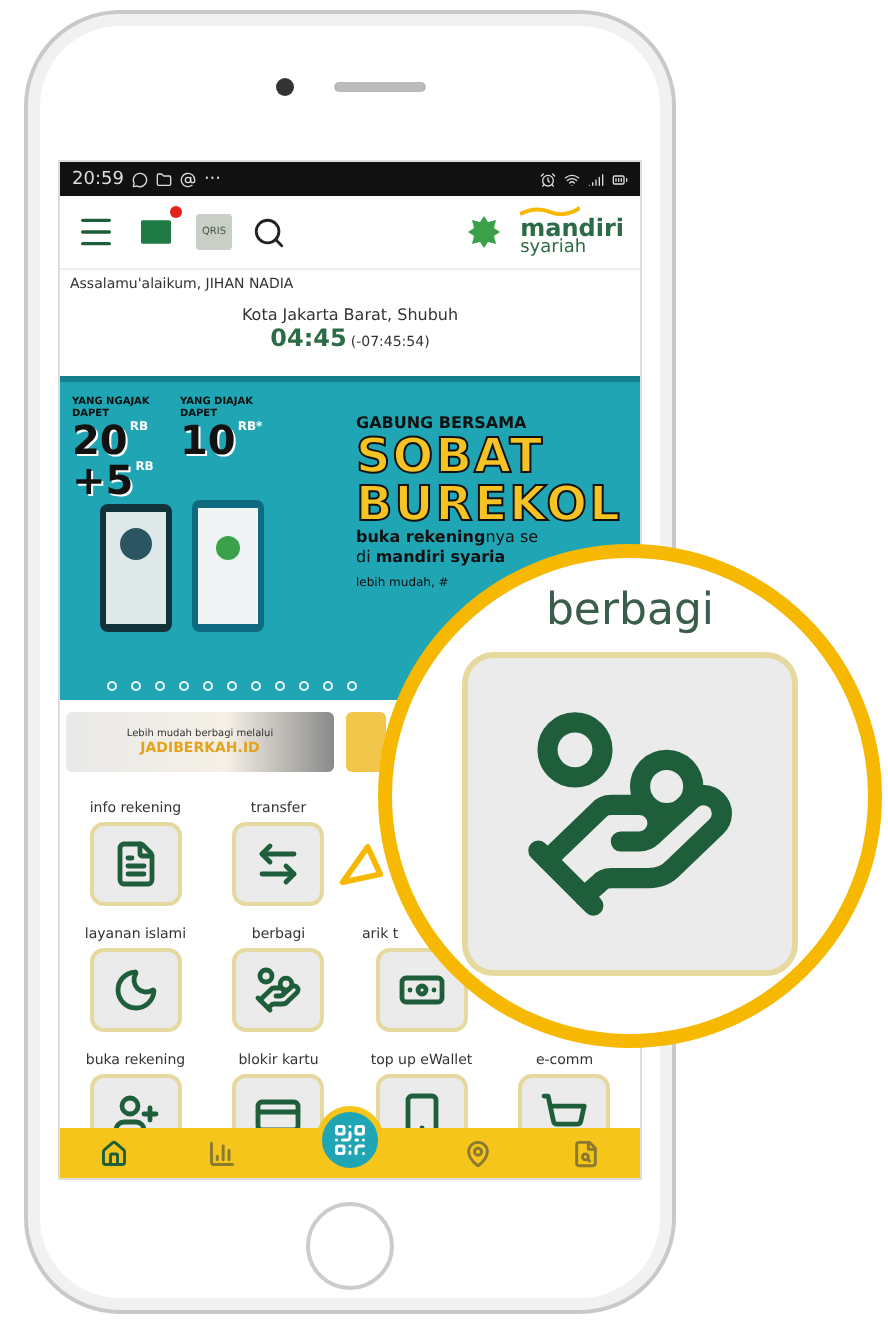  What do you see at coordinates (379, 87) in the screenshot?
I see `speaker-icon` at bounding box center [379, 87].